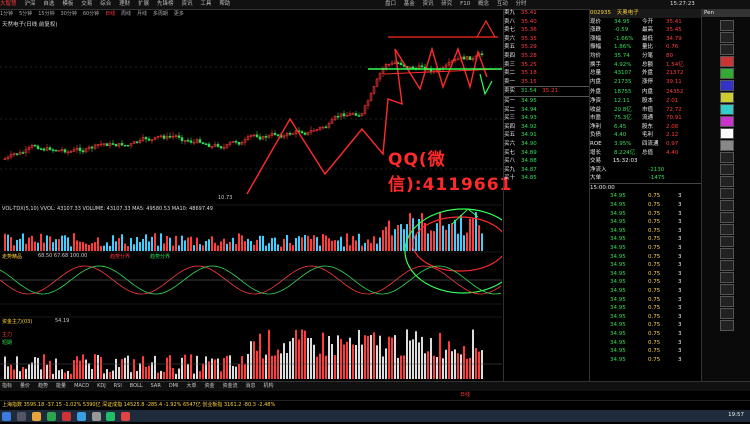 This screenshot has height=424, width=750. I want to click on tab: F10, so click(465, 4).